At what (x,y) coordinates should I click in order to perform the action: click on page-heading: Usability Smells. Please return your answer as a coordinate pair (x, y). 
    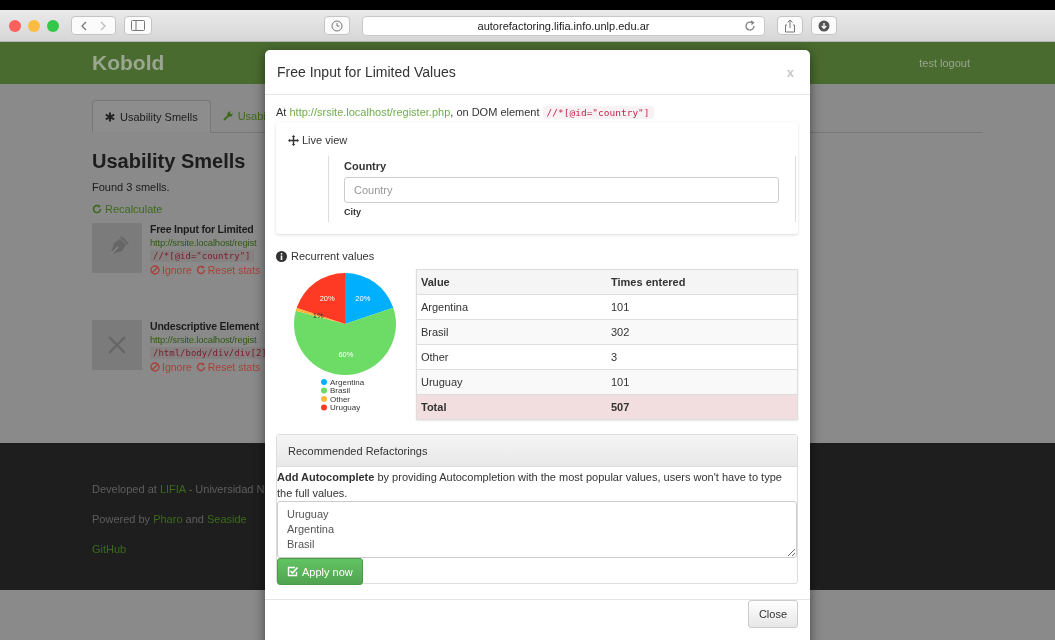
    Looking at the image, I should click on (169, 161).